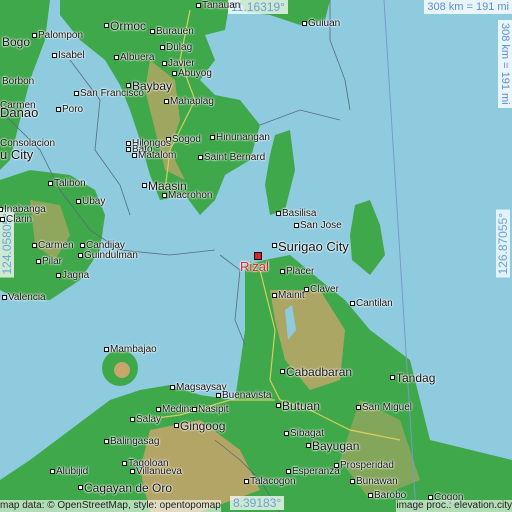  What do you see at coordinates (190, 195) in the screenshot?
I see `place-label: Macrohon` at bounding box center [190, 195].